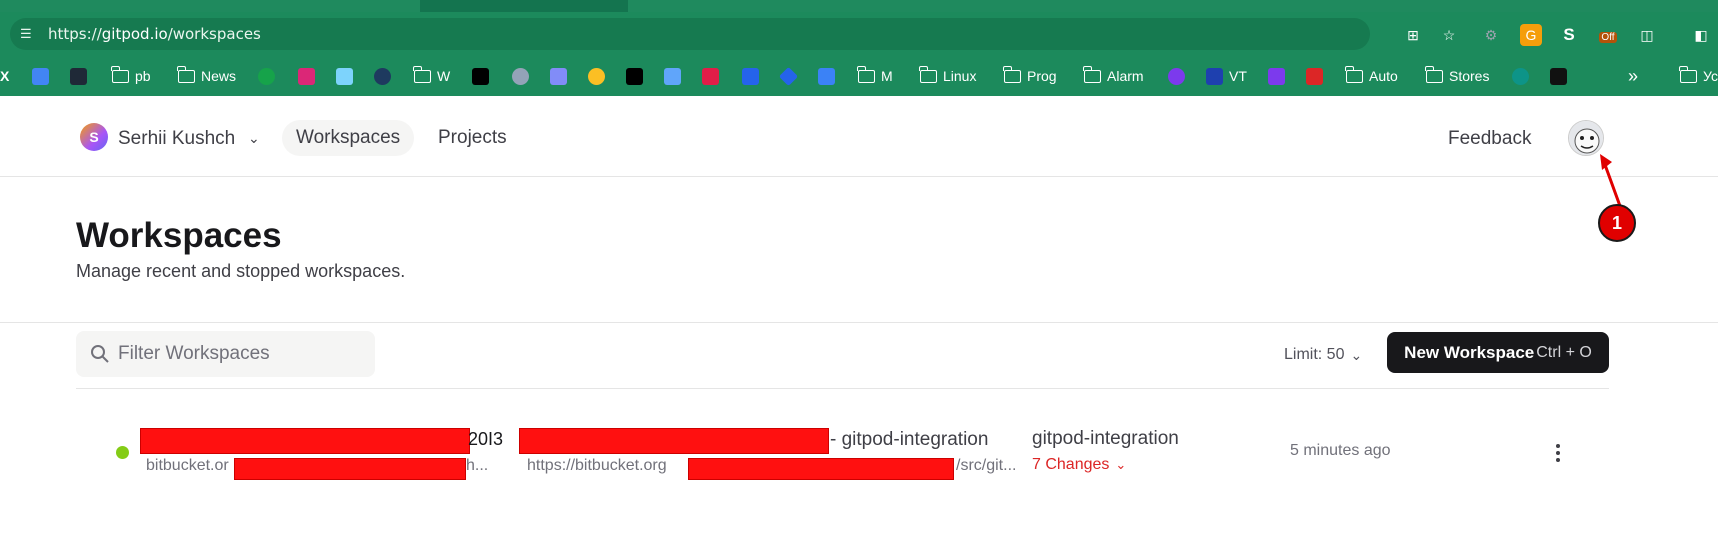 This screenshot has width=1718, height=534. I want to click on search-input, so click(243, 354).